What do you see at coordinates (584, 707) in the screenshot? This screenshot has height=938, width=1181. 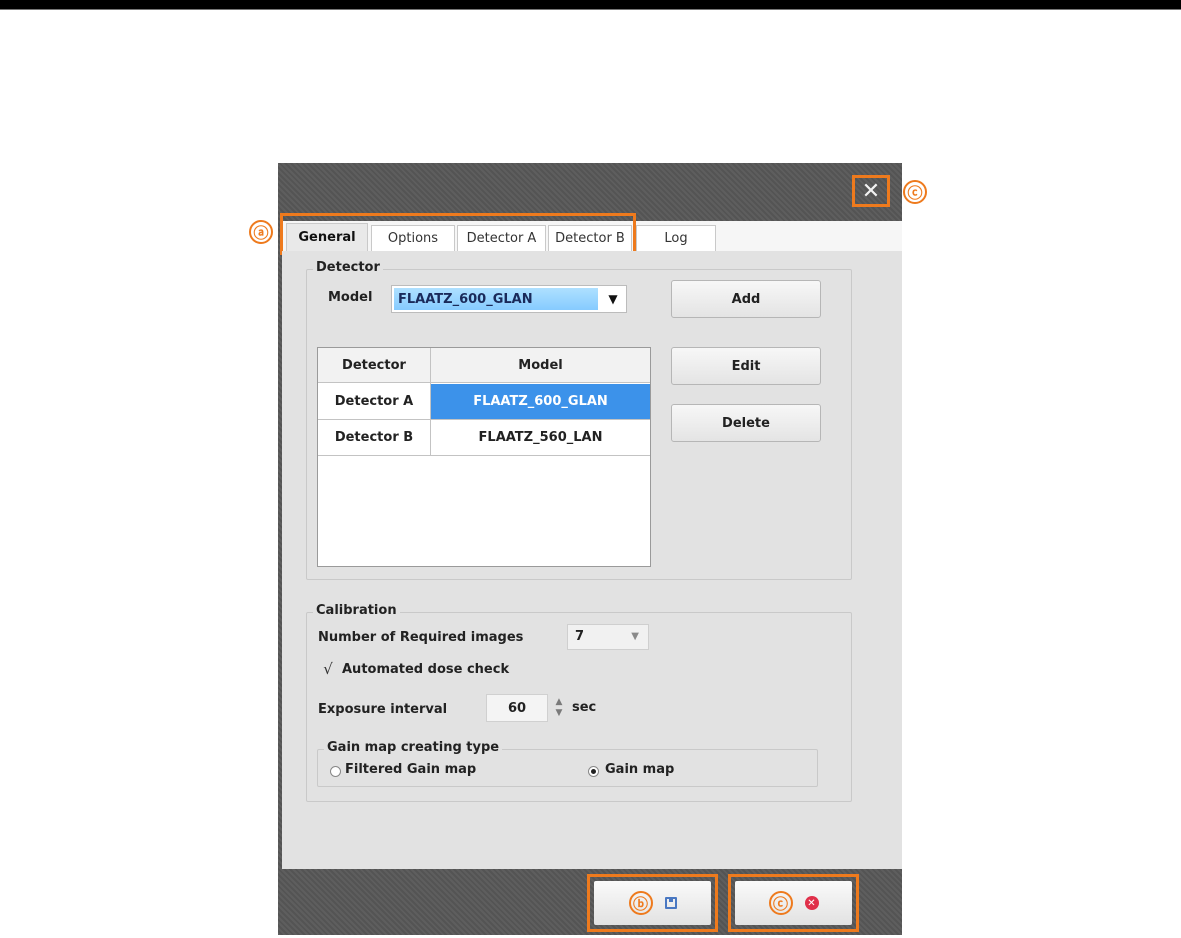 I see `exposure-unit: sec` at bounding box center [584, 707].